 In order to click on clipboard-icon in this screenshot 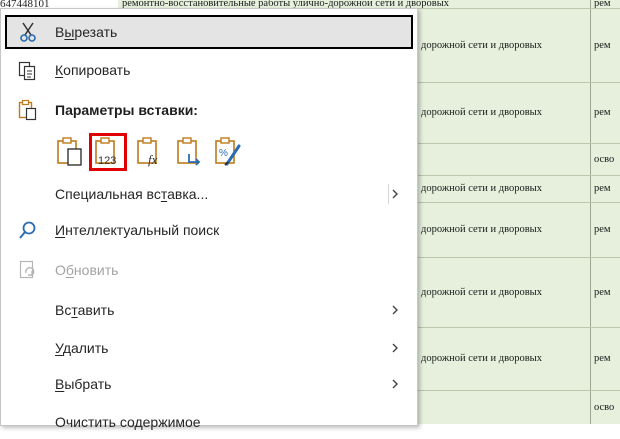, I will do `click(28, 110)`.